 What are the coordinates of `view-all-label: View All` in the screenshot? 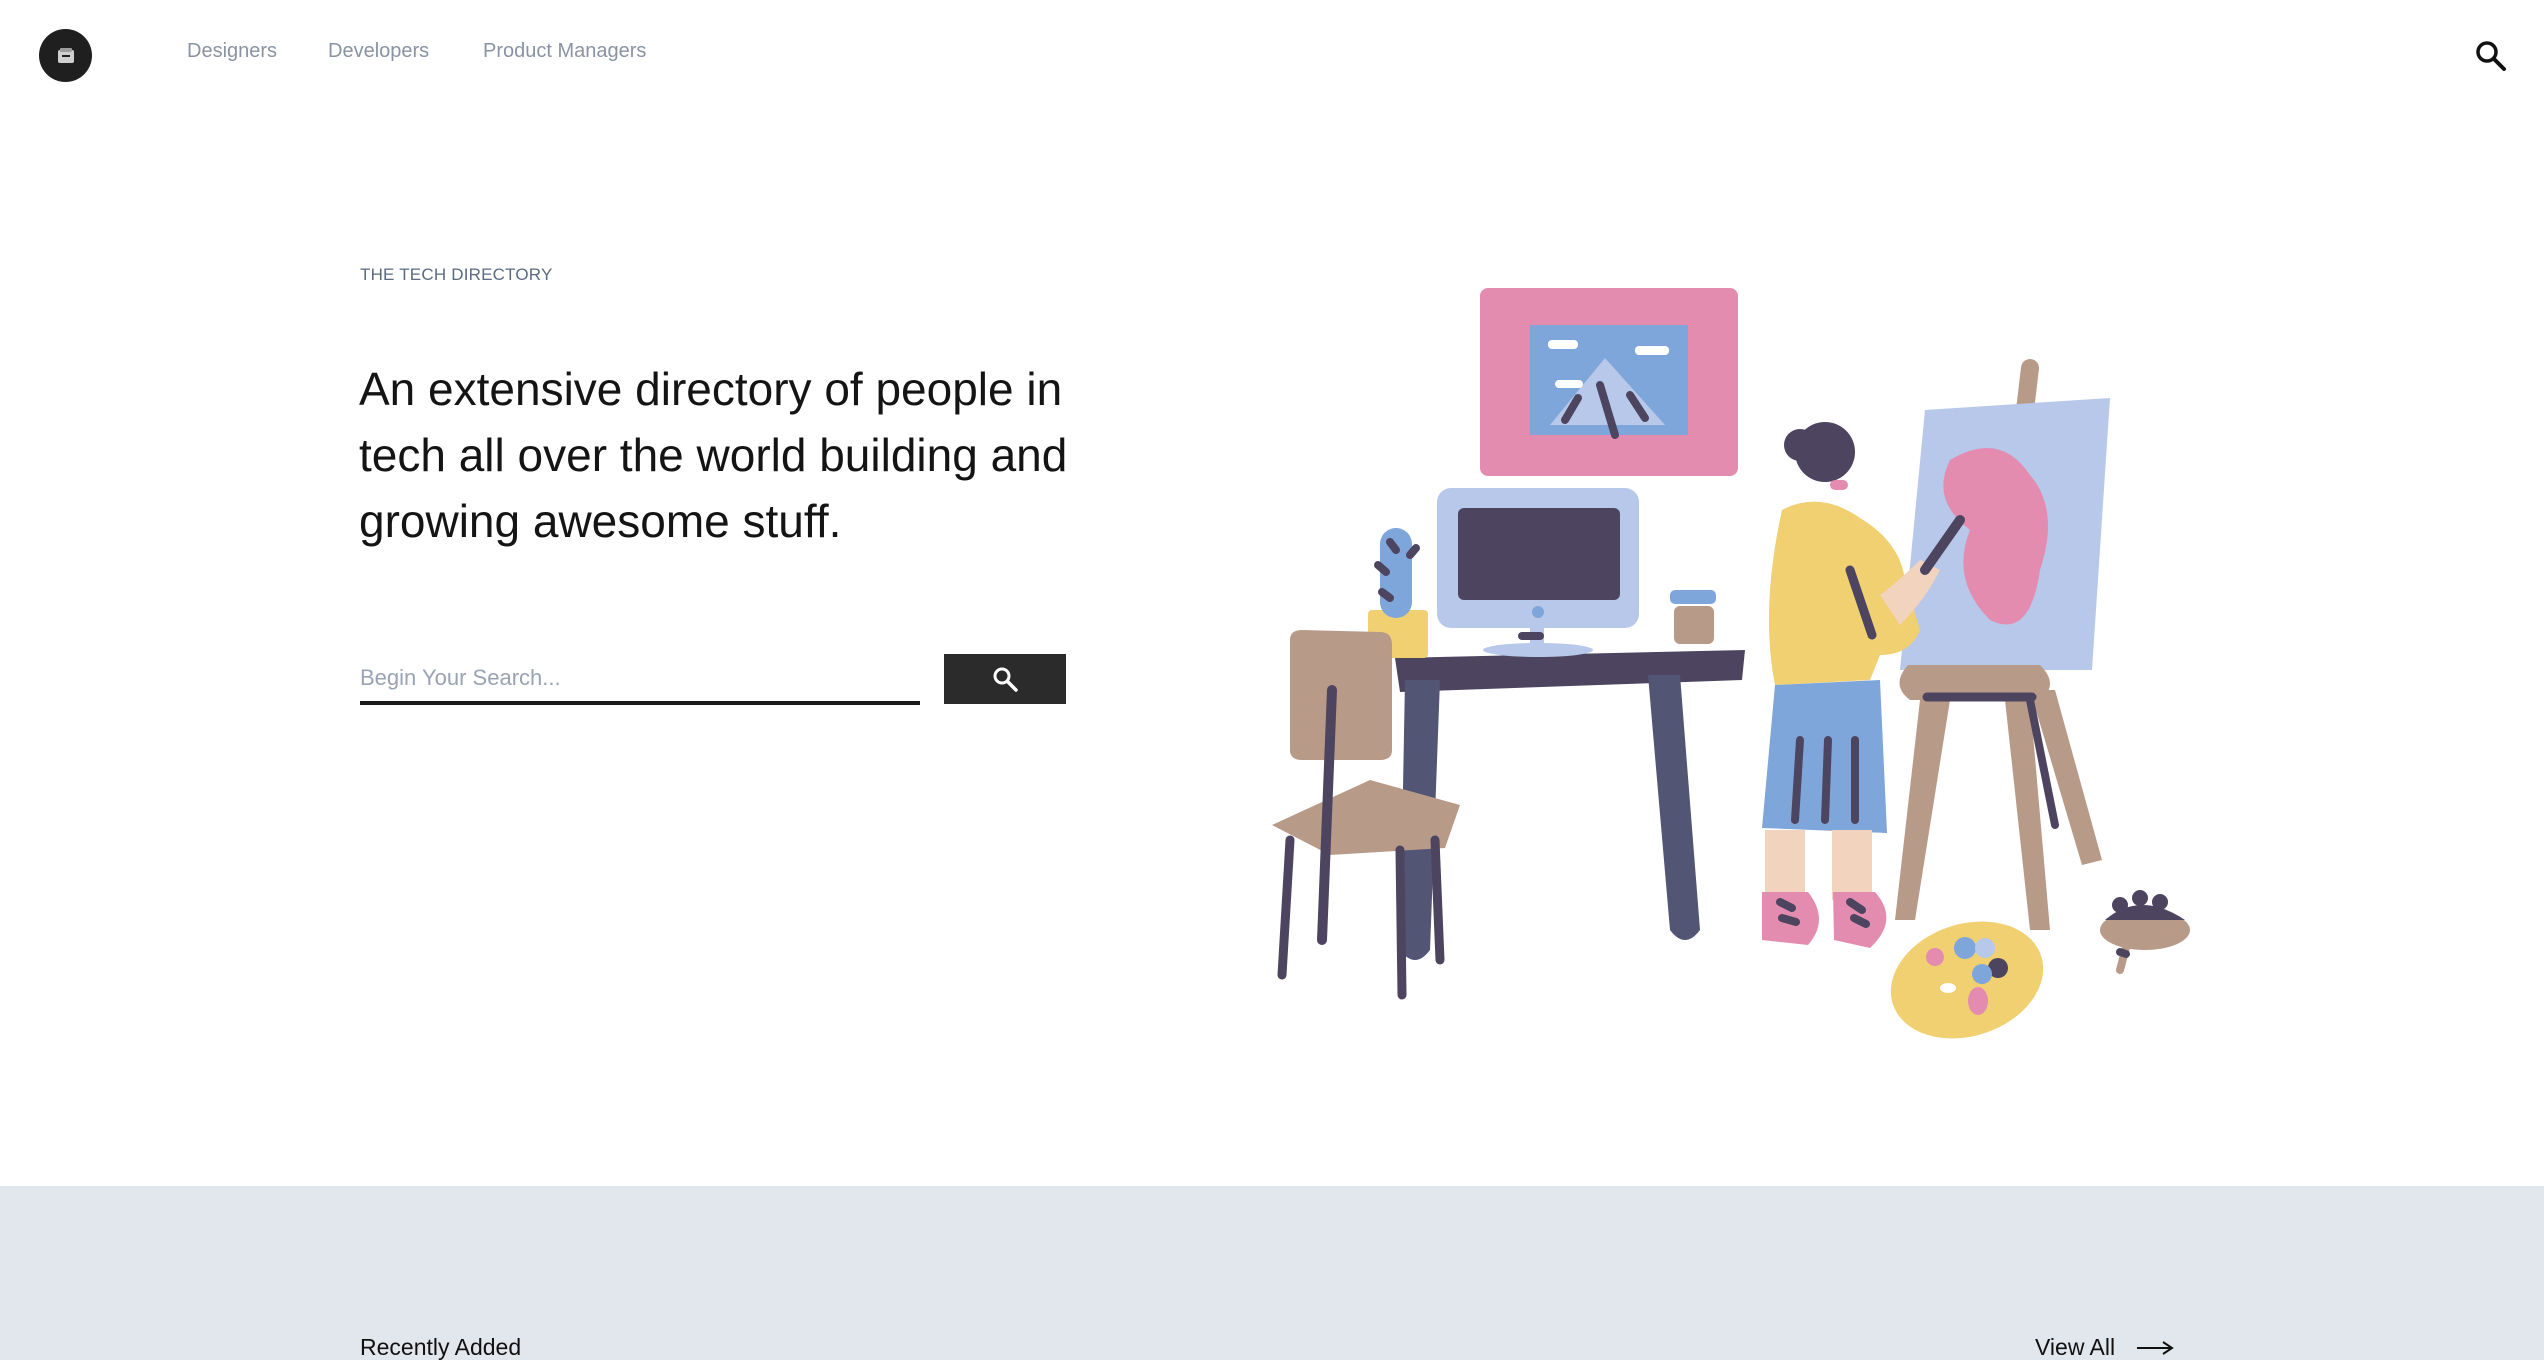 It's located at (2075, 1347).